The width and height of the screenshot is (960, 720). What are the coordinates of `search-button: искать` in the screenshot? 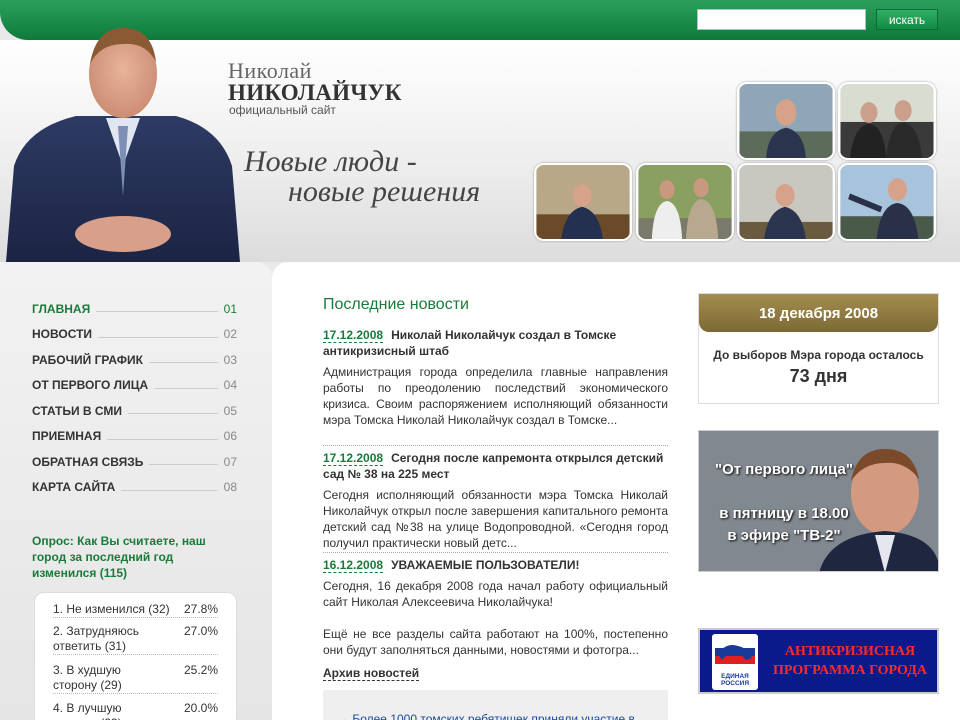 It's located at (907, 19).